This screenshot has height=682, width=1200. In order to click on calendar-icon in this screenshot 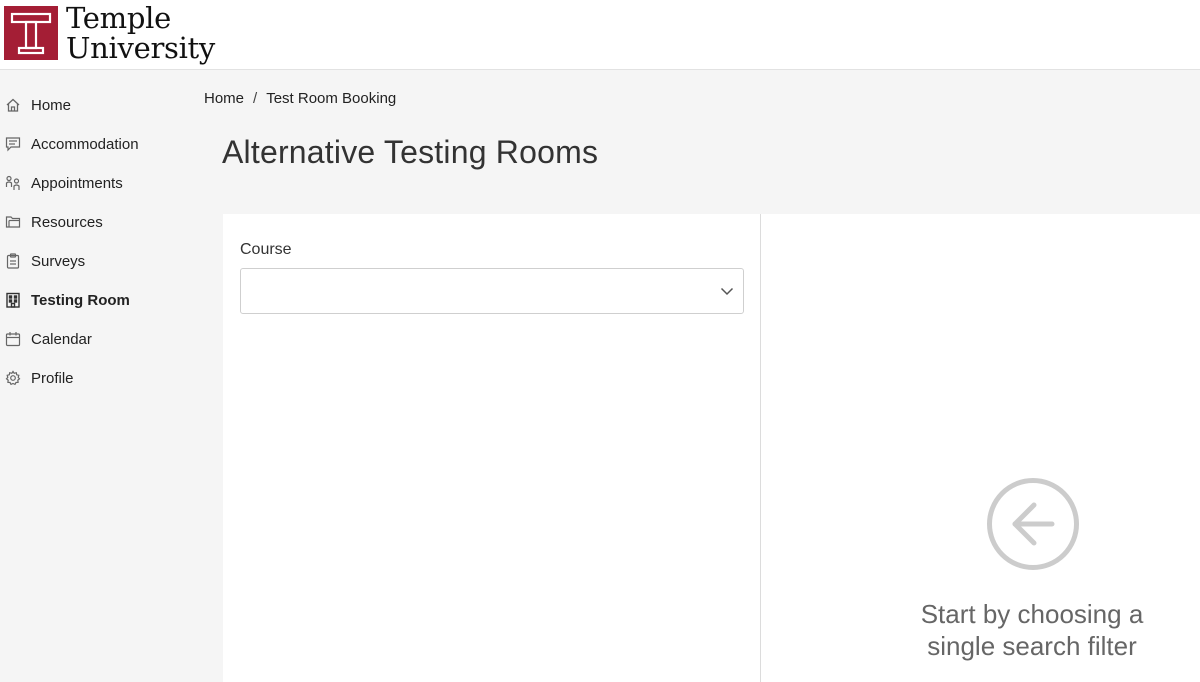, I will do `click(13, 339)`.